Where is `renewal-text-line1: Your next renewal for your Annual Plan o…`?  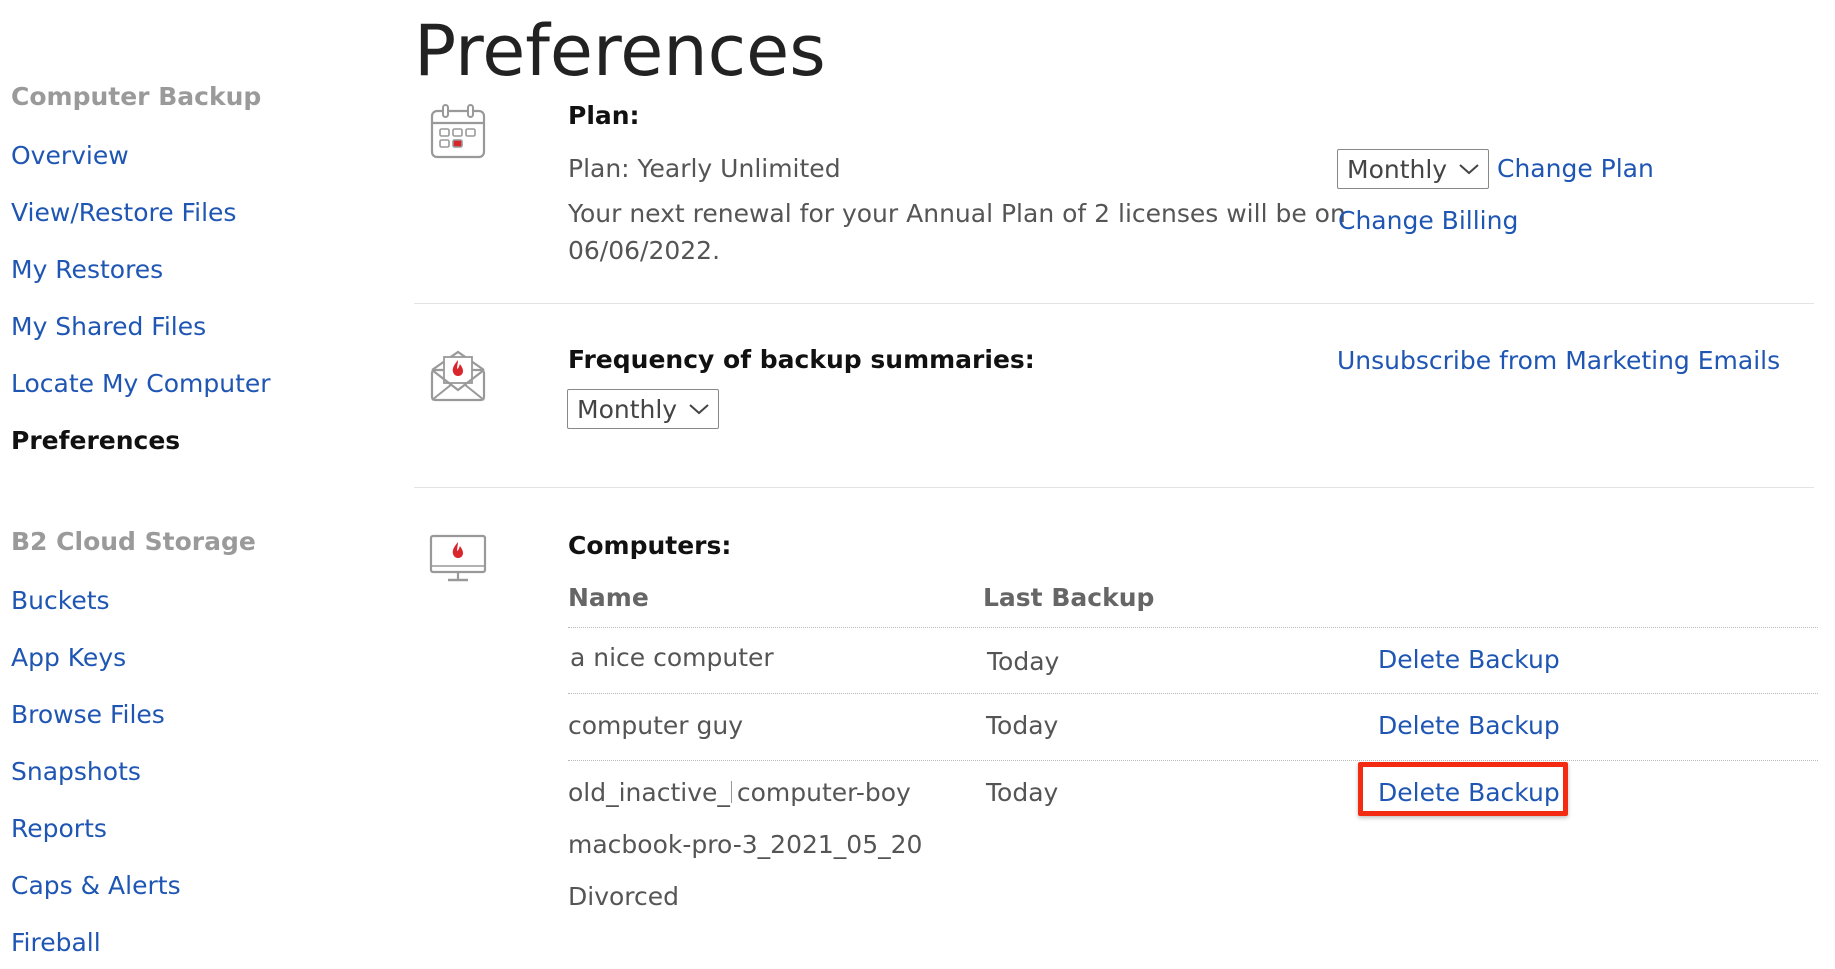
renewal-text-line1: Your next renewal for your Annual Plan o… is located at coordinates (957, 213).